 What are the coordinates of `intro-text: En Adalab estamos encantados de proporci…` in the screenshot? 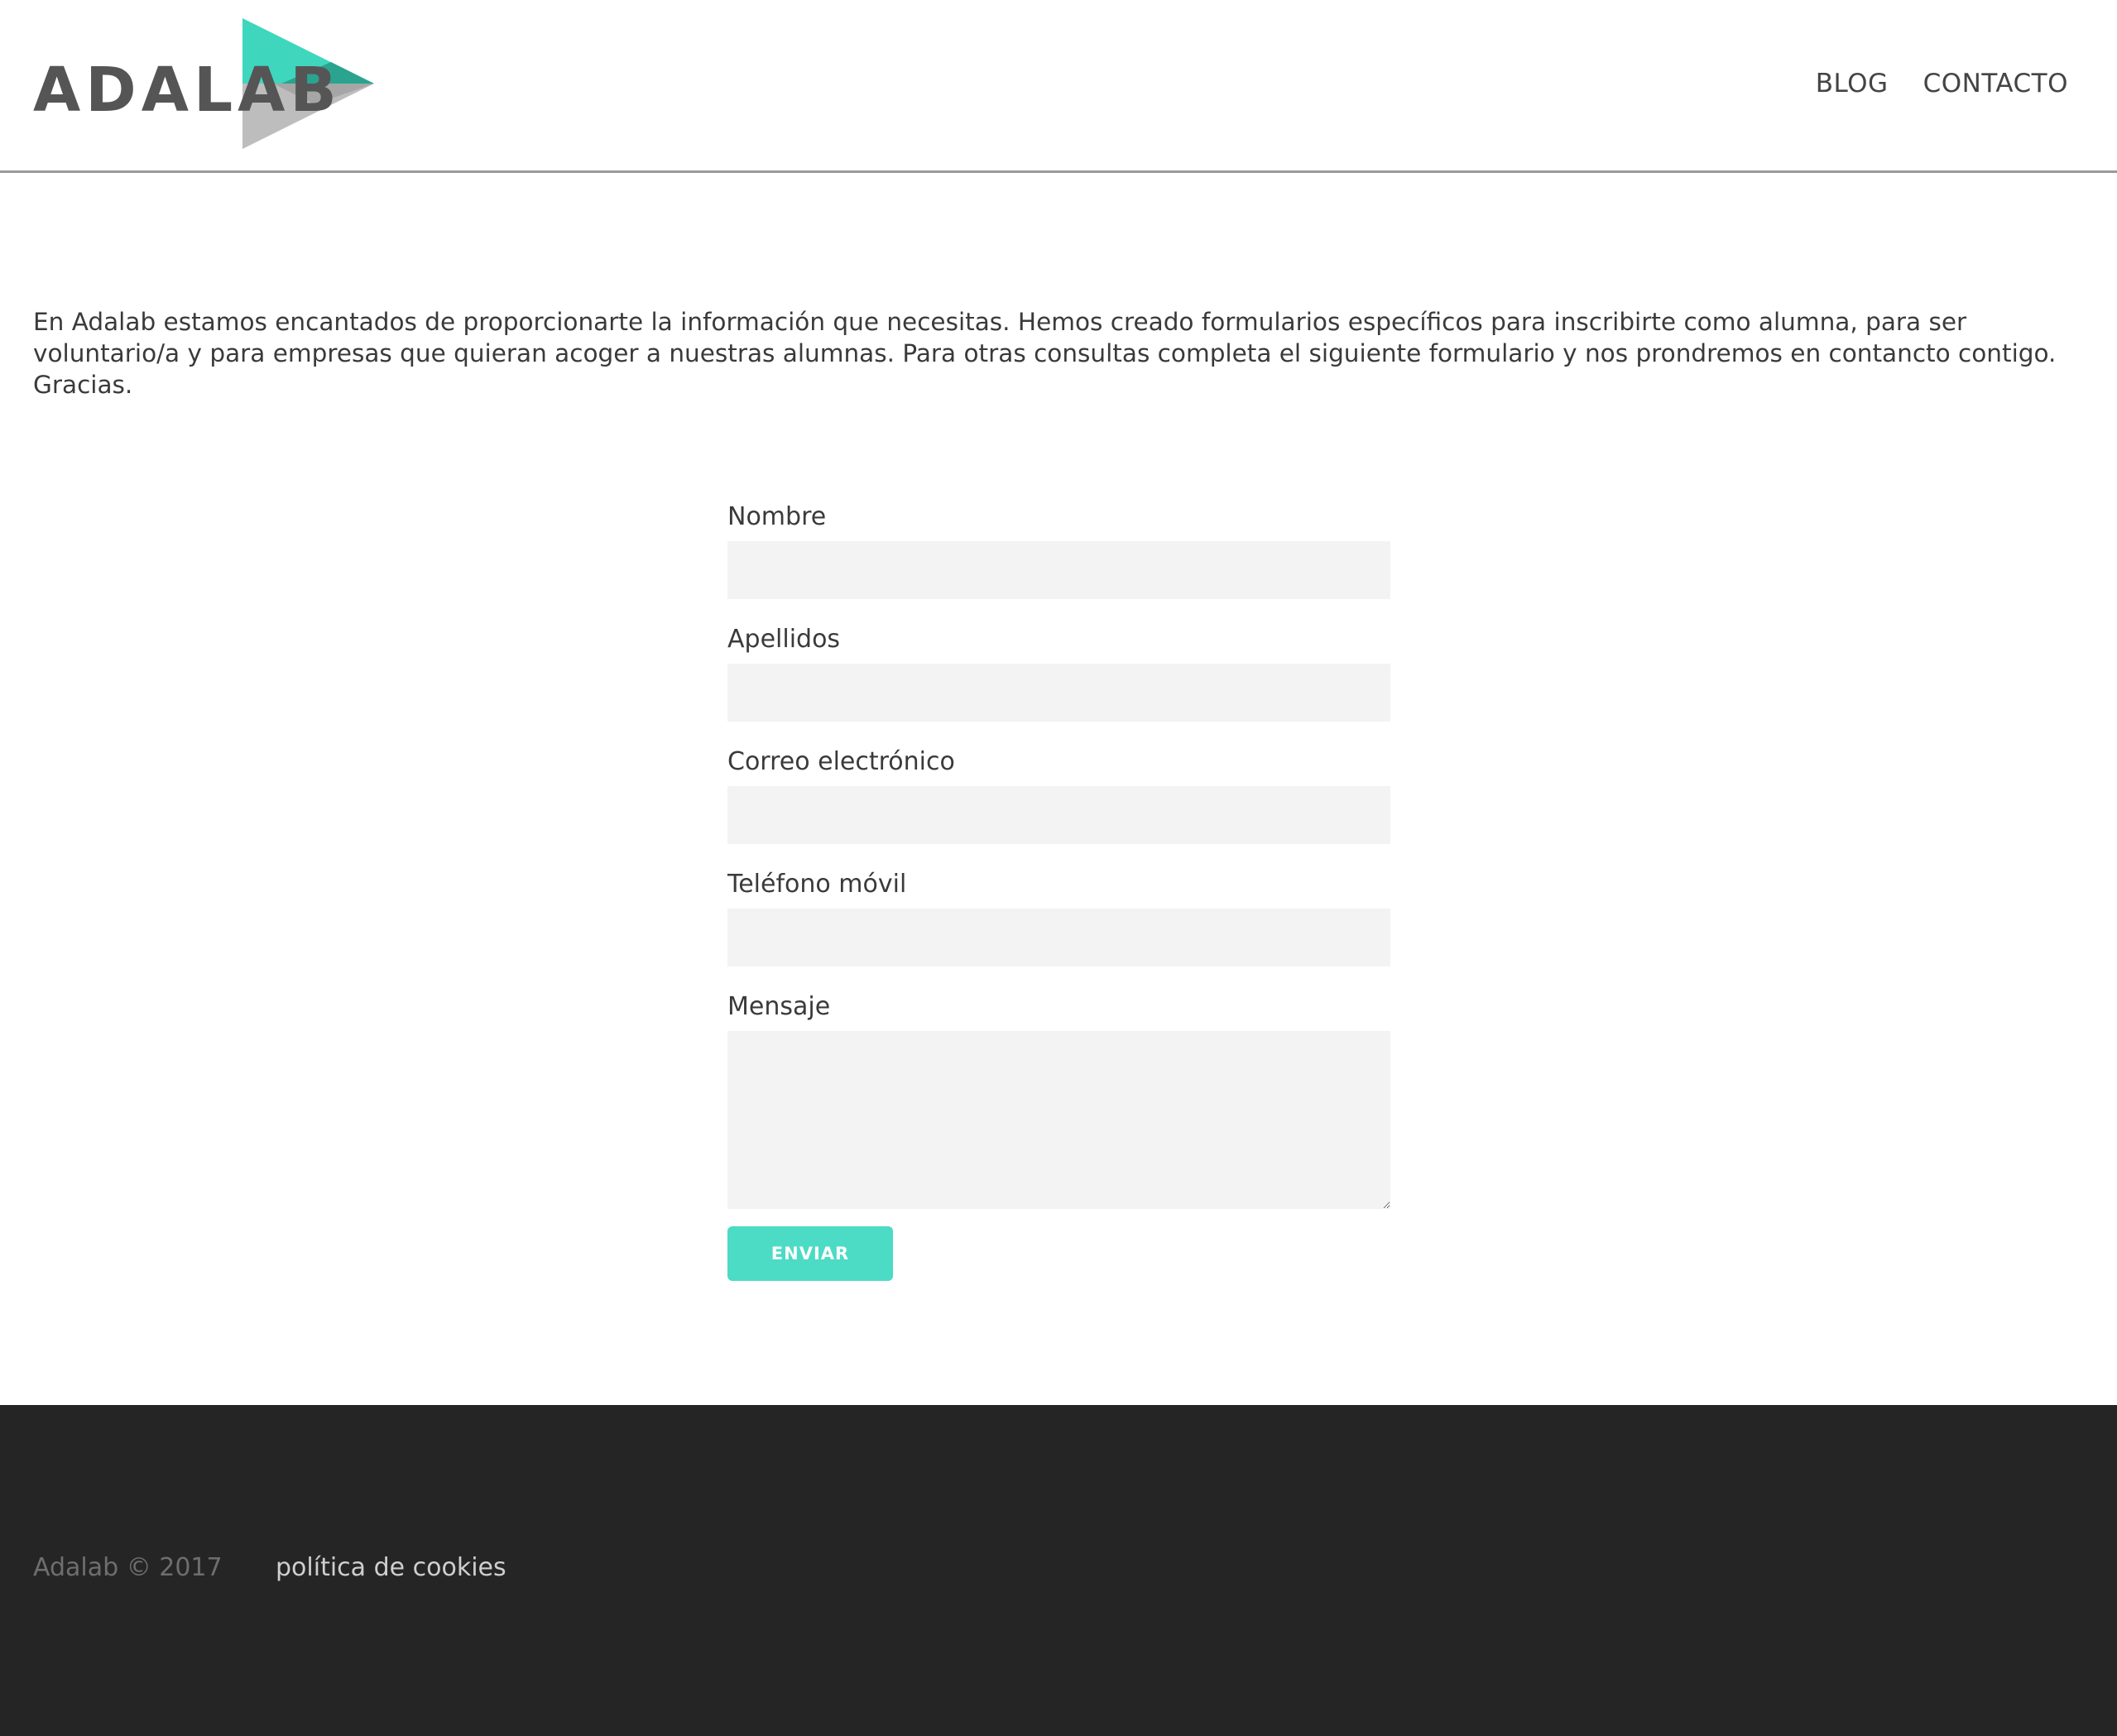 It's located at (1045, 353).